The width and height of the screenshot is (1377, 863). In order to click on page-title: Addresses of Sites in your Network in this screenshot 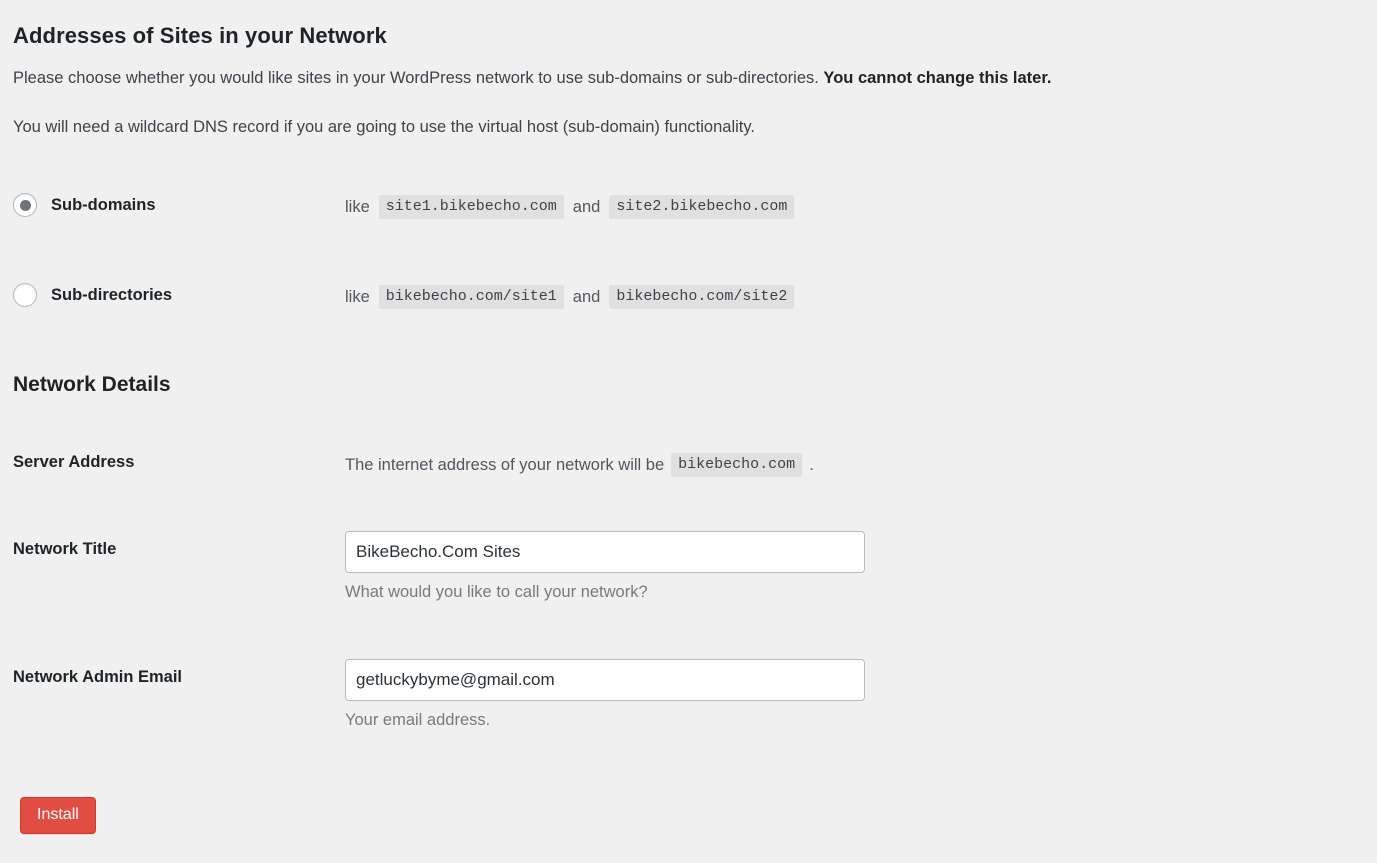, I will do `click(200, 35)`.